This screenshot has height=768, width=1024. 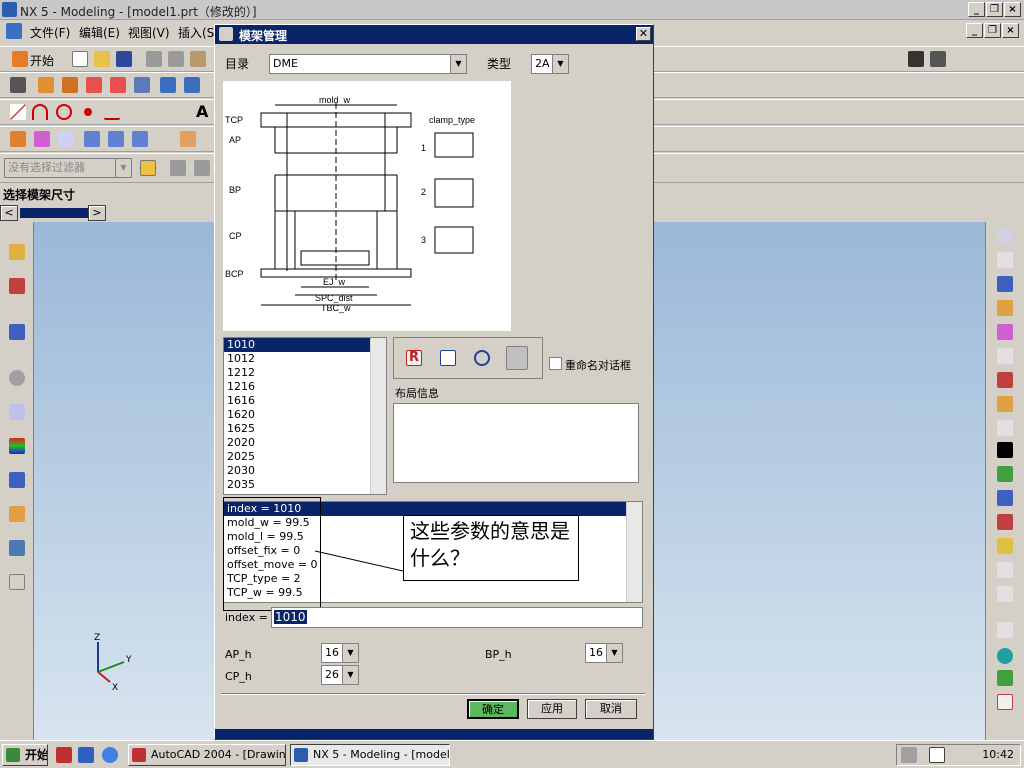 I want to click on ie-icon, so click(x=110, y=755).